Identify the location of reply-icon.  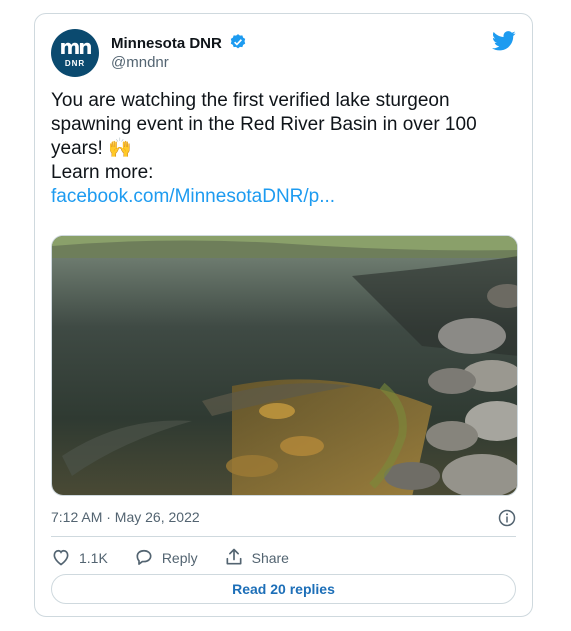
(148, 558).